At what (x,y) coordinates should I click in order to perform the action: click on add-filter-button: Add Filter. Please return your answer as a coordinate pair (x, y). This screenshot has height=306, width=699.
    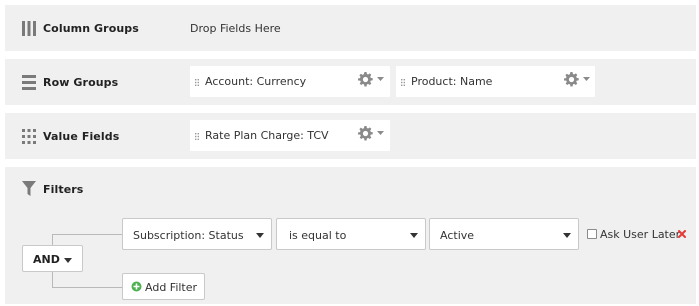
    Looking at the image, I should click on (163, 286).